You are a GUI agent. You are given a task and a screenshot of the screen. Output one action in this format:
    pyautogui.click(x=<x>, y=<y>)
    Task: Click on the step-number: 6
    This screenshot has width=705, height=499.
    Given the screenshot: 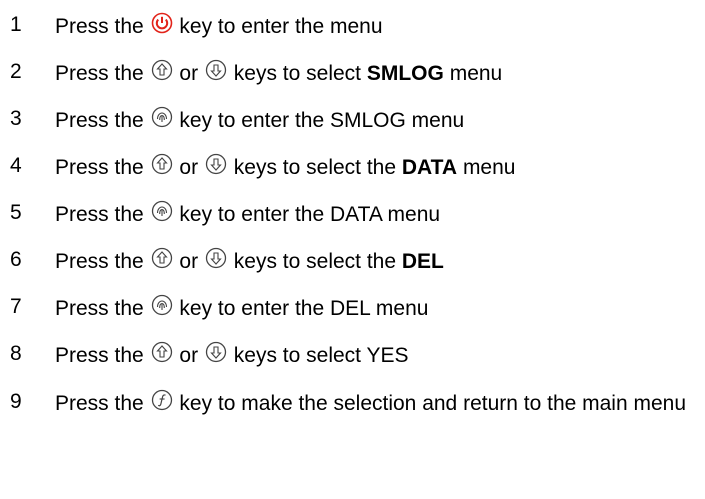 What is the action you would take?
    pyautogui.click(x=16, y=259)
    